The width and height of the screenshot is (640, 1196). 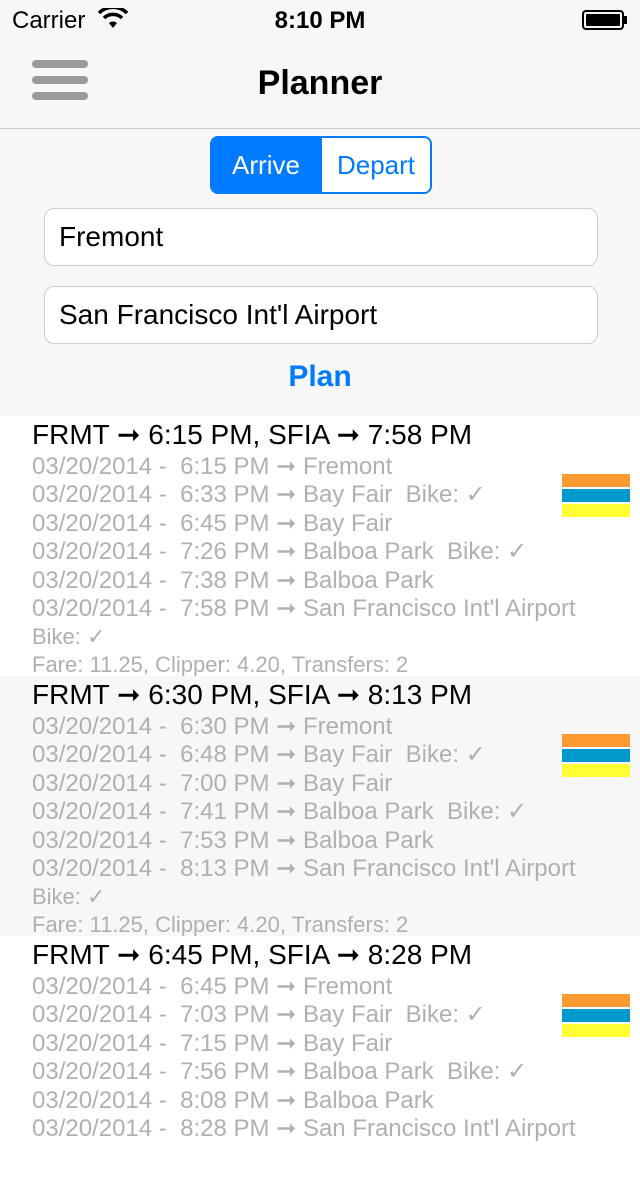 What do you see at coordinates (252, 694) in the screenshot?
I see `trip-summary: FRMT ➞ 6:30 PM, SFIA ➞ 8:13 PM` at bounding box center [252, 694].